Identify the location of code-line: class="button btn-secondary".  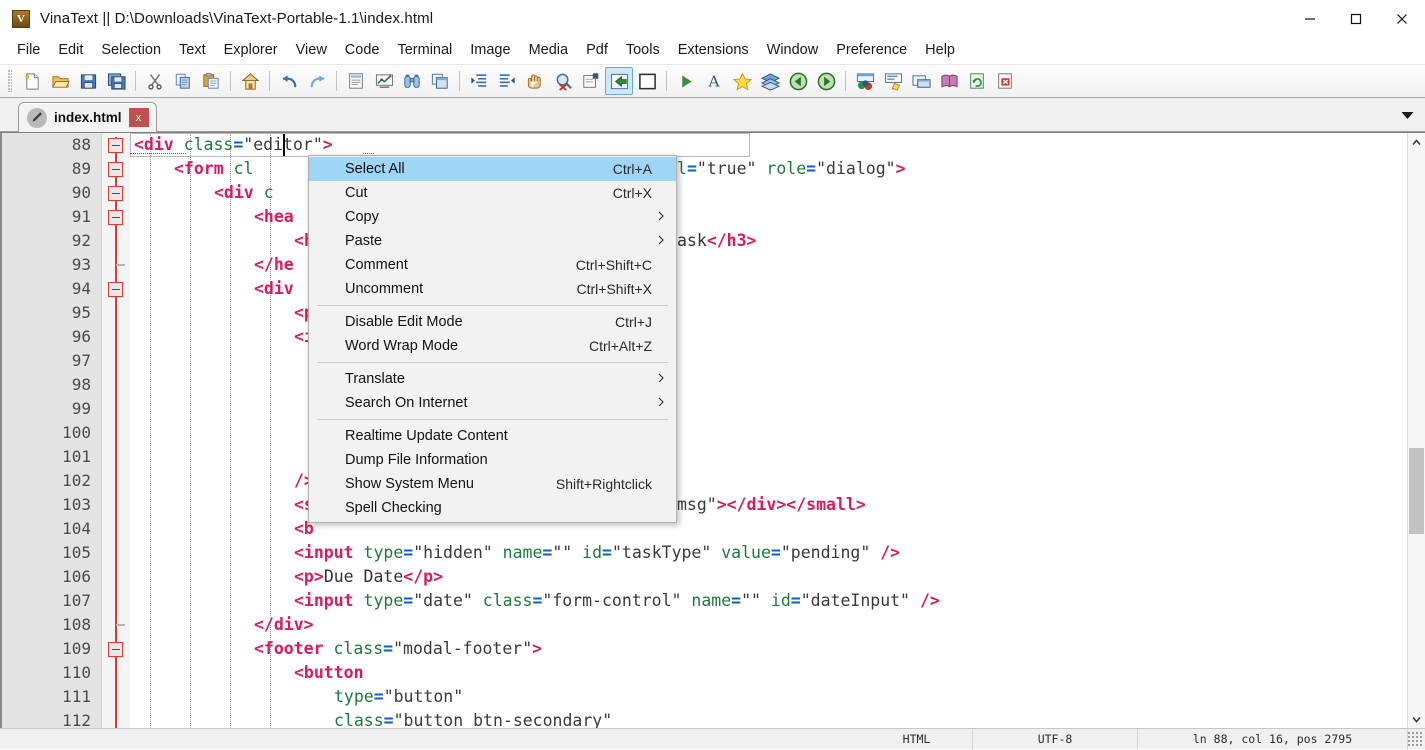
(768, 718).